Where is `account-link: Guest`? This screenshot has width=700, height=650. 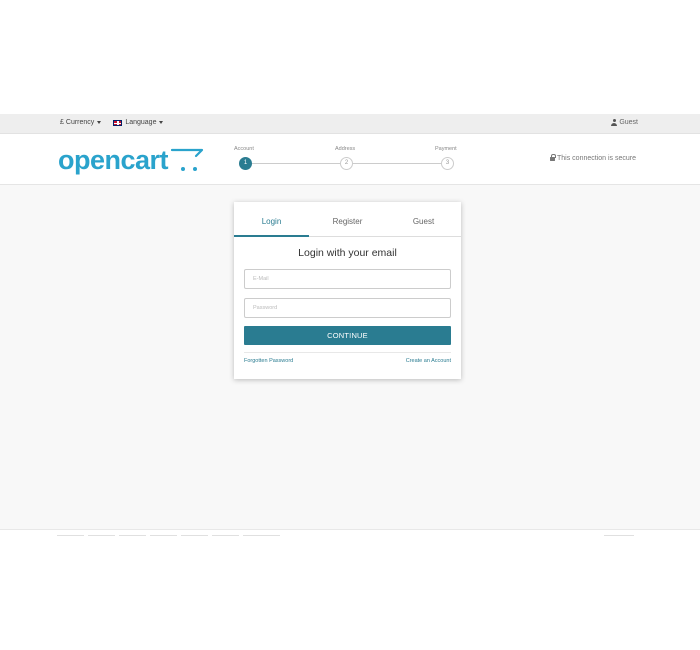
account-link: Guest is located at coordinates (624, 122).